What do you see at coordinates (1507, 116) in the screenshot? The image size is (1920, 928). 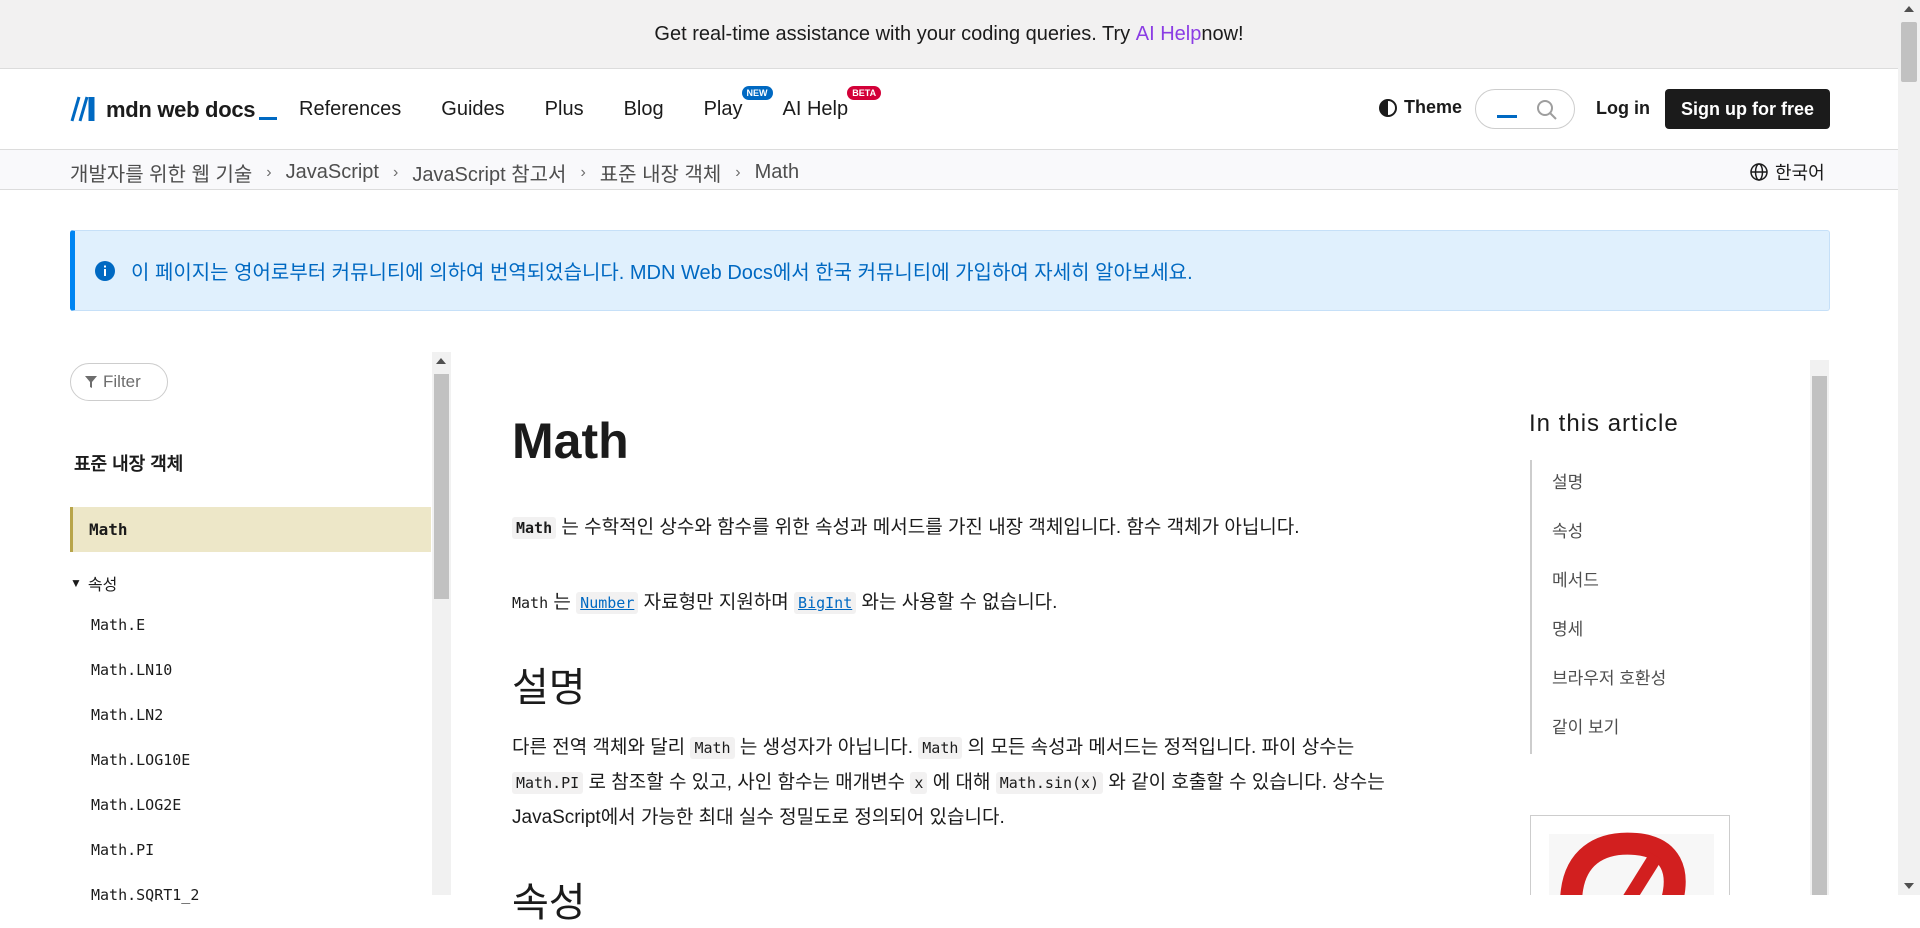 I see `search-cursor` at bounding box center [1507, 116].